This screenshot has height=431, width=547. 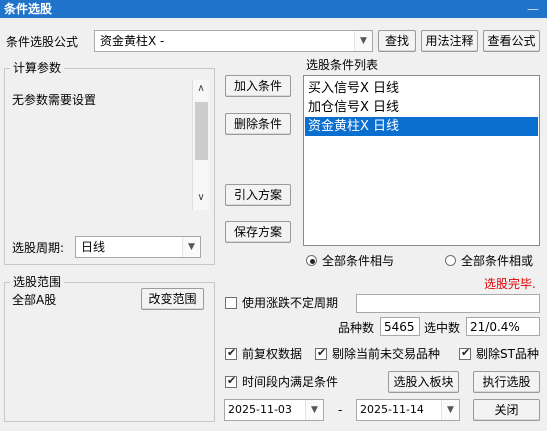 What do you see at coordinates (311, 260) in the screenshot?
I see `and-radio` at bounding box center [311, 260].